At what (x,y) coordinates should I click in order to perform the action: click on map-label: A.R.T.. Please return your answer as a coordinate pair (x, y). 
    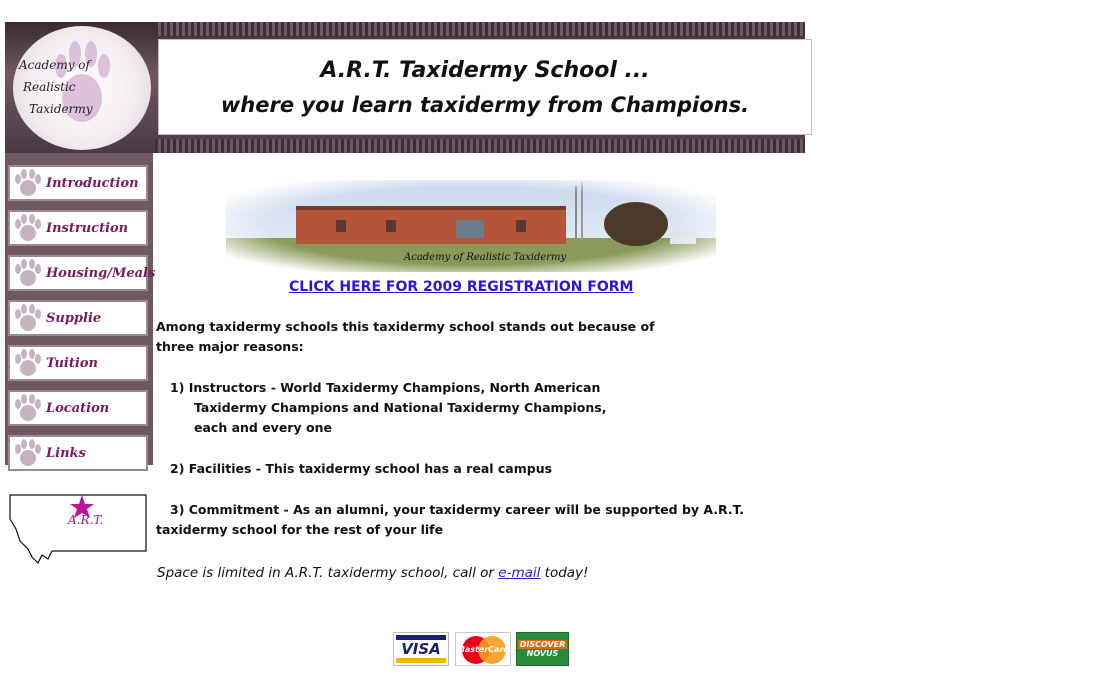
    Looking at the image, I should click on (86, 520).